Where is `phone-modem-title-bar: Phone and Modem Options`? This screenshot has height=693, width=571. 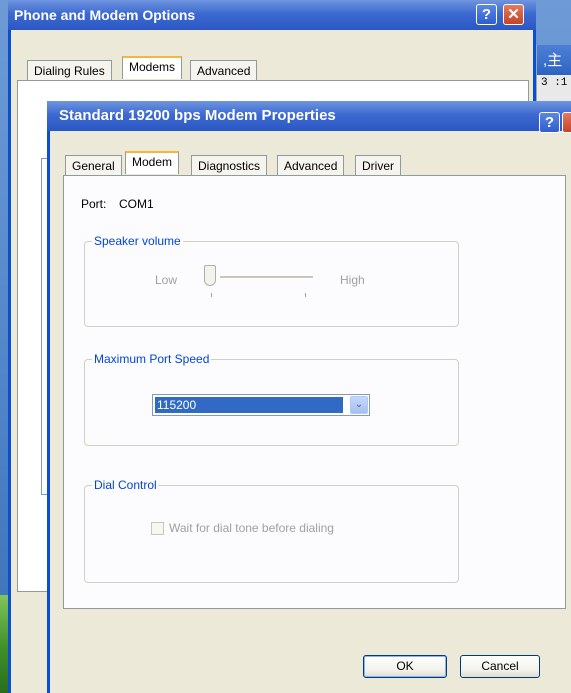
phone-modem-title-bar: Phone and Modem Options is located at coordinates (272, 15).